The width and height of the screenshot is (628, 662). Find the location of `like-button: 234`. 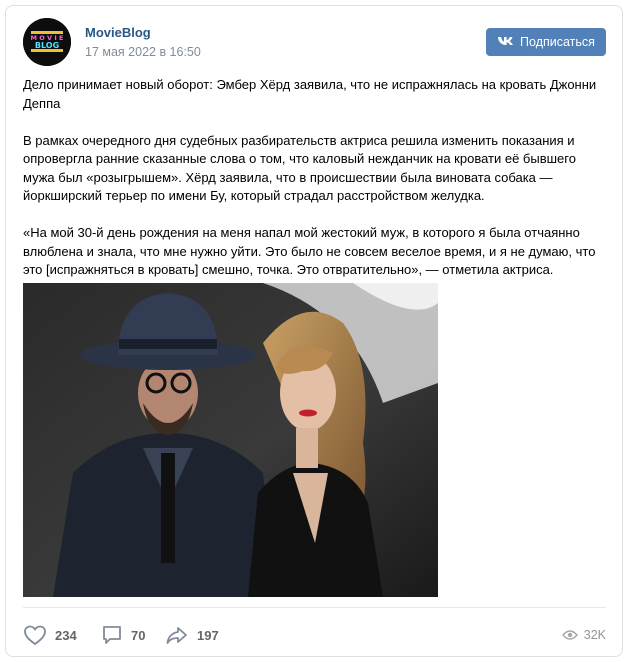

like-button: 234 is located at coordinates (50, 635).